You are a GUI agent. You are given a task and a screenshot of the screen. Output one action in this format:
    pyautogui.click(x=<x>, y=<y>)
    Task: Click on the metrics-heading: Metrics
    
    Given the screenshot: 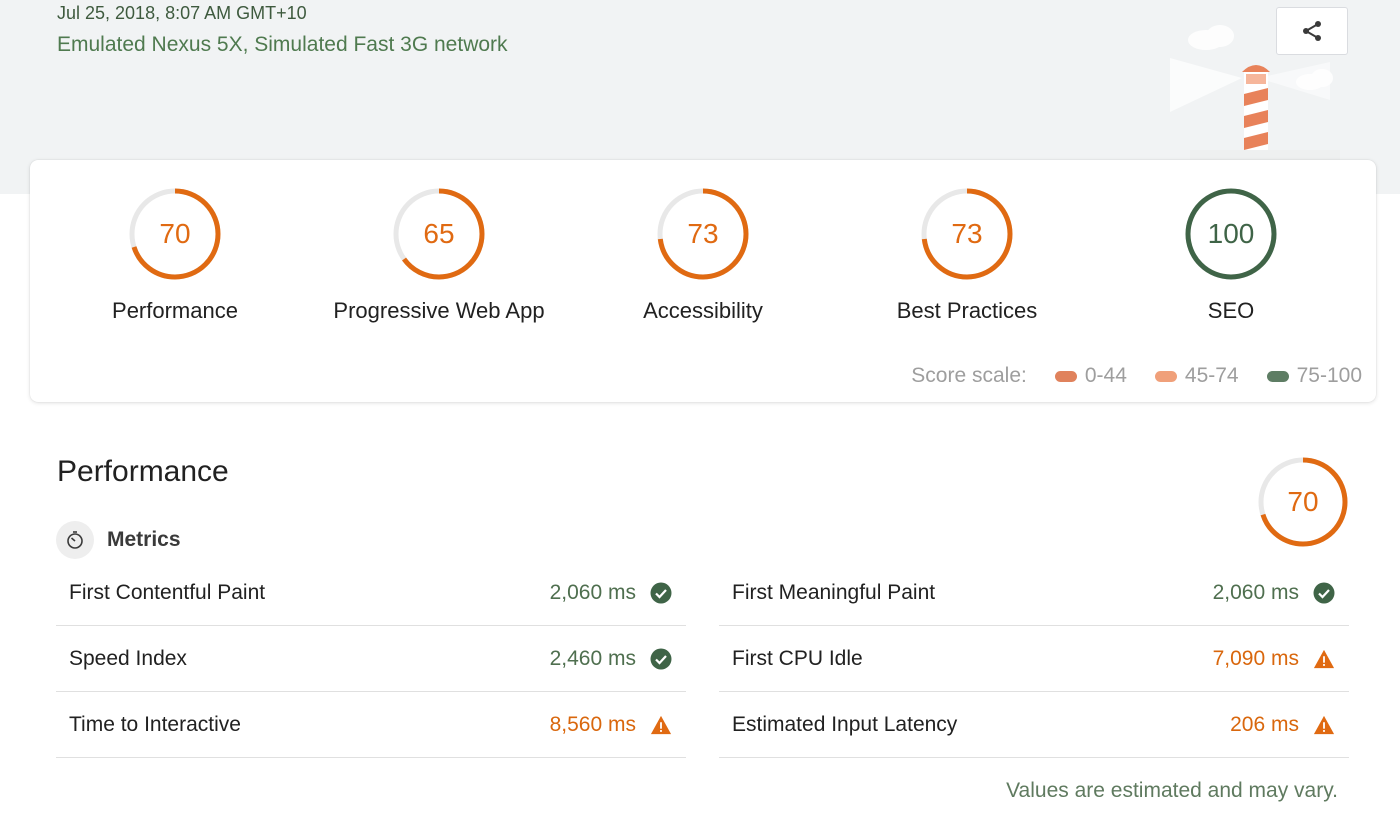 What is the action you would take?
    pyautogui.click(x=144, y=539)
    